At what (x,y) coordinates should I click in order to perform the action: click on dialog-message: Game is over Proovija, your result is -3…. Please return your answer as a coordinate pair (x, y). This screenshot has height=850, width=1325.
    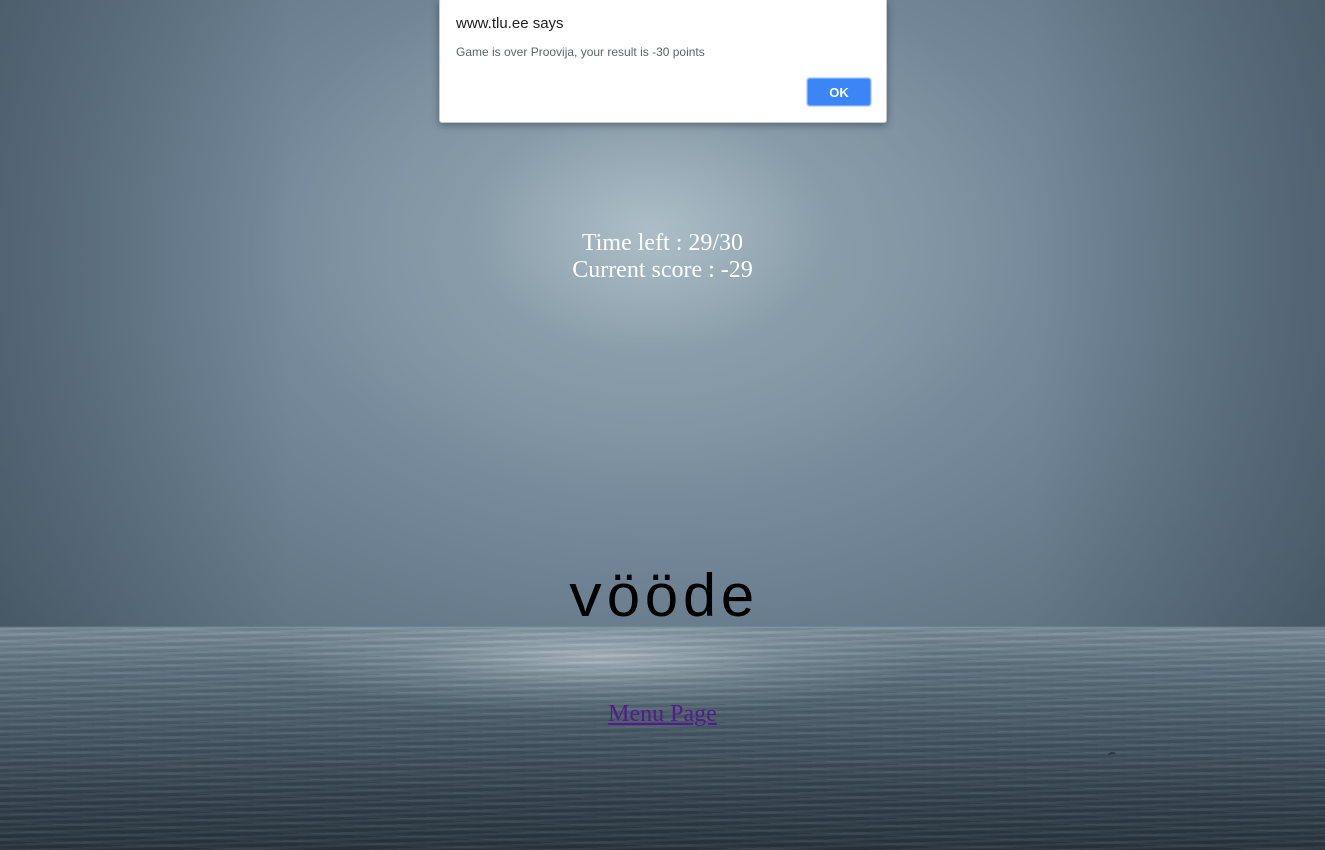
    Looking at the image, I should click on (580, 52).